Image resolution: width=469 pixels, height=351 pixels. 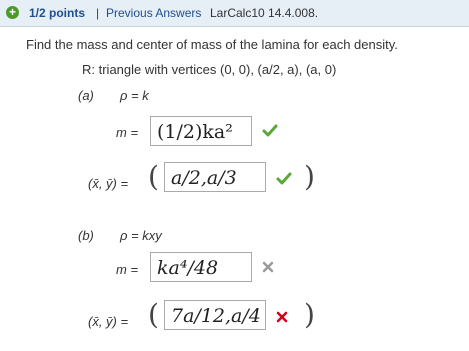 I want to click on part-b-label: (b), so click(x=86, y=235).